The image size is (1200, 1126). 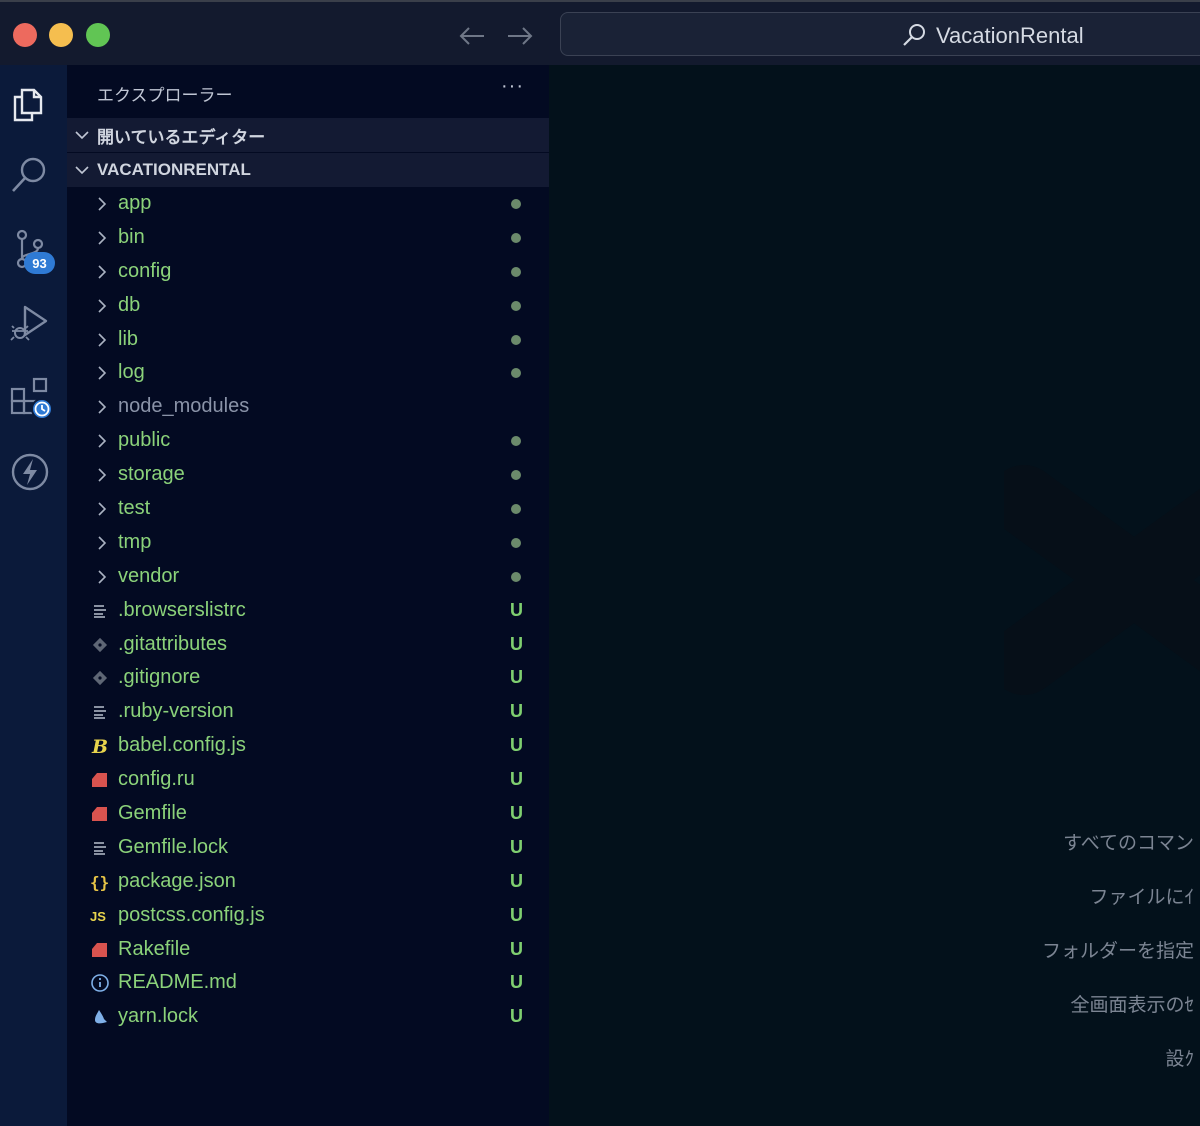 I want to click on folder-item: log, so click(x=308, y=373).